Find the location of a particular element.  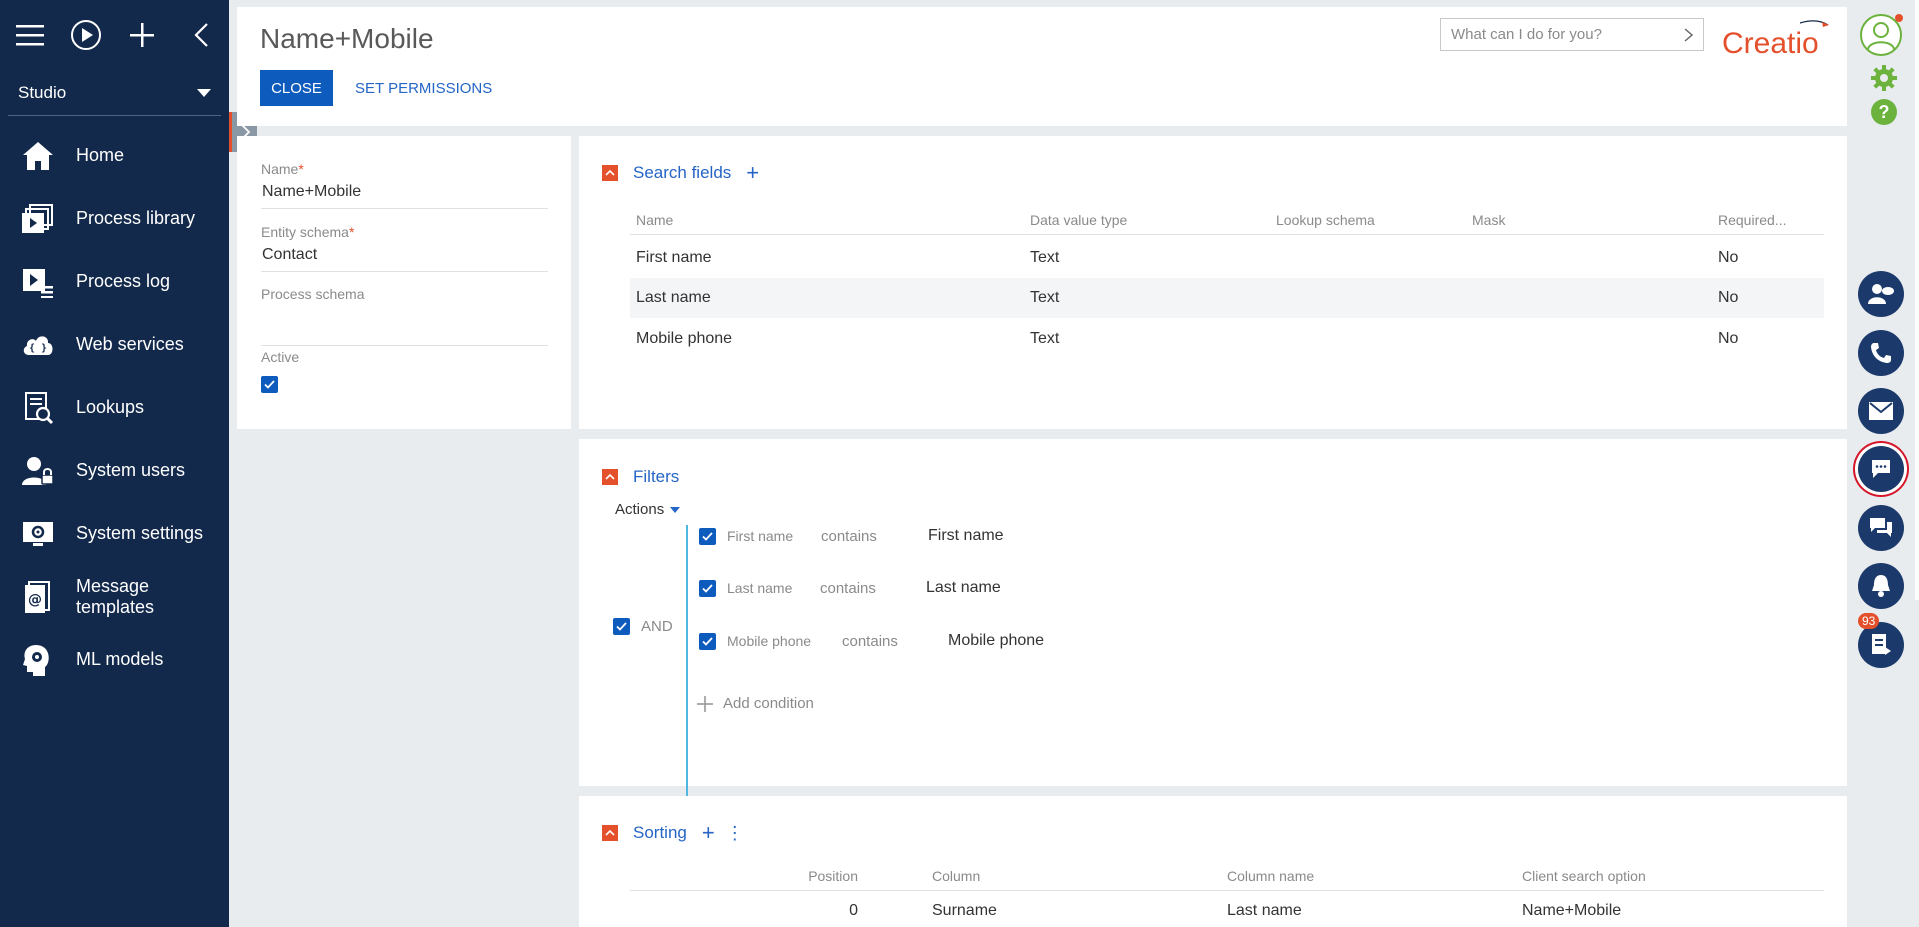

section-title: Filters is located at coordinates (656, 477).